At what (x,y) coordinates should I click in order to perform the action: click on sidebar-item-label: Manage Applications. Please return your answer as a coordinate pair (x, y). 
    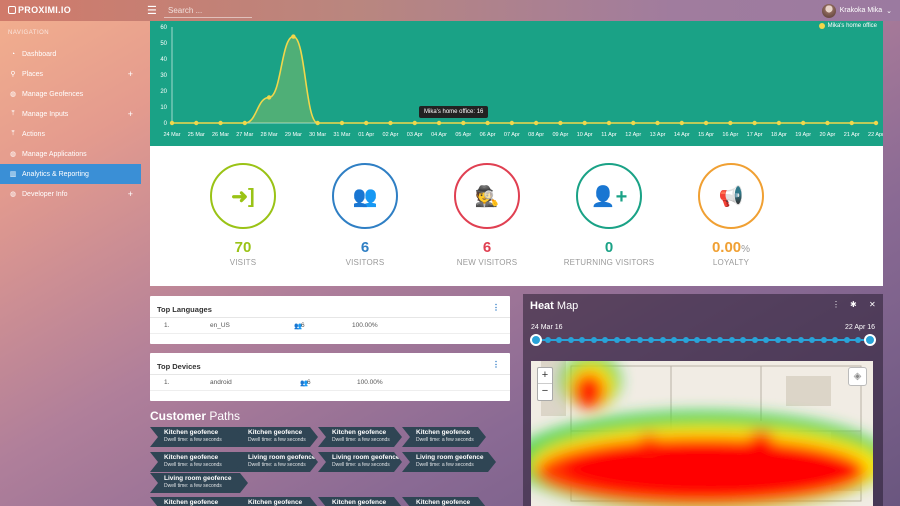
    Looking at the image, I should click on (54, 154).